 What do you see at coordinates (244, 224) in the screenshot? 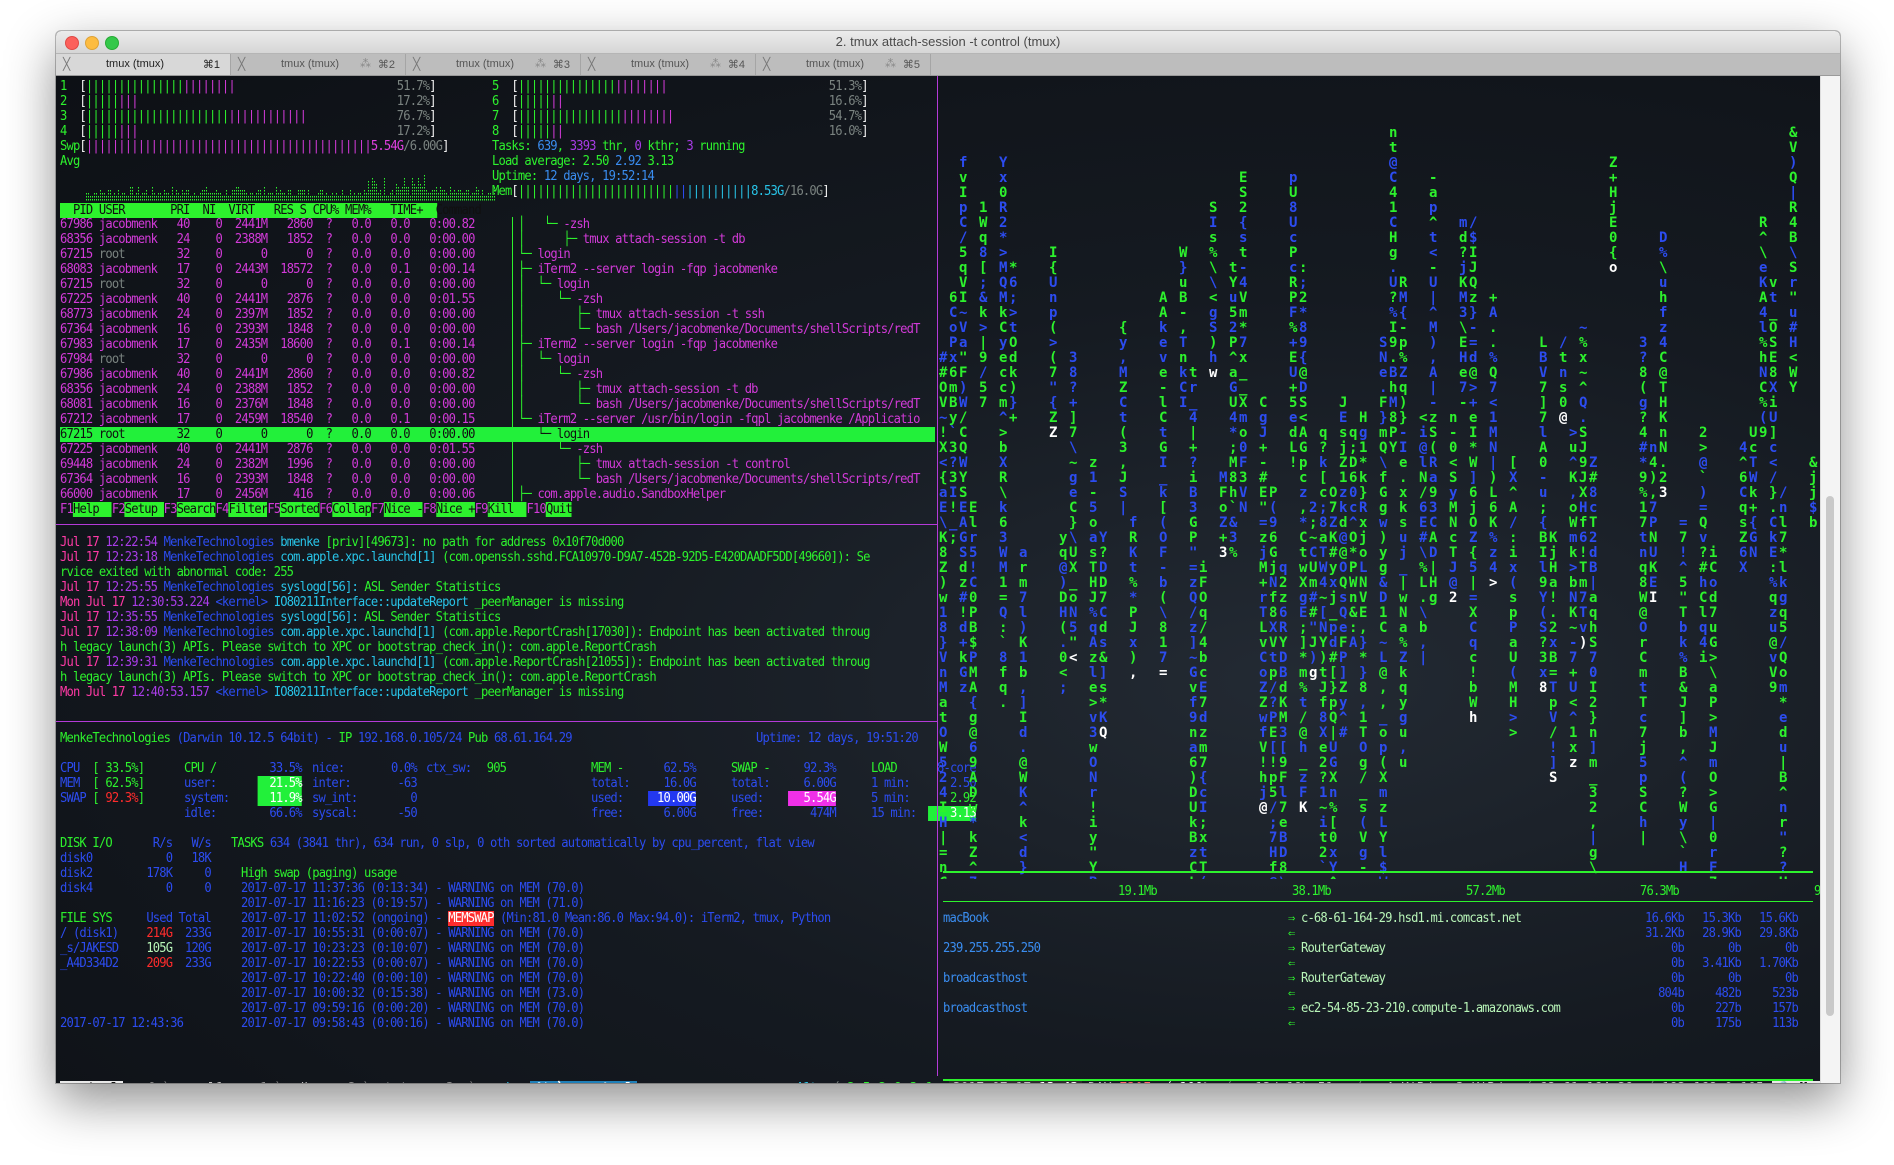
I see `proc-virt: 2441M` at bounding box center [244, 224].